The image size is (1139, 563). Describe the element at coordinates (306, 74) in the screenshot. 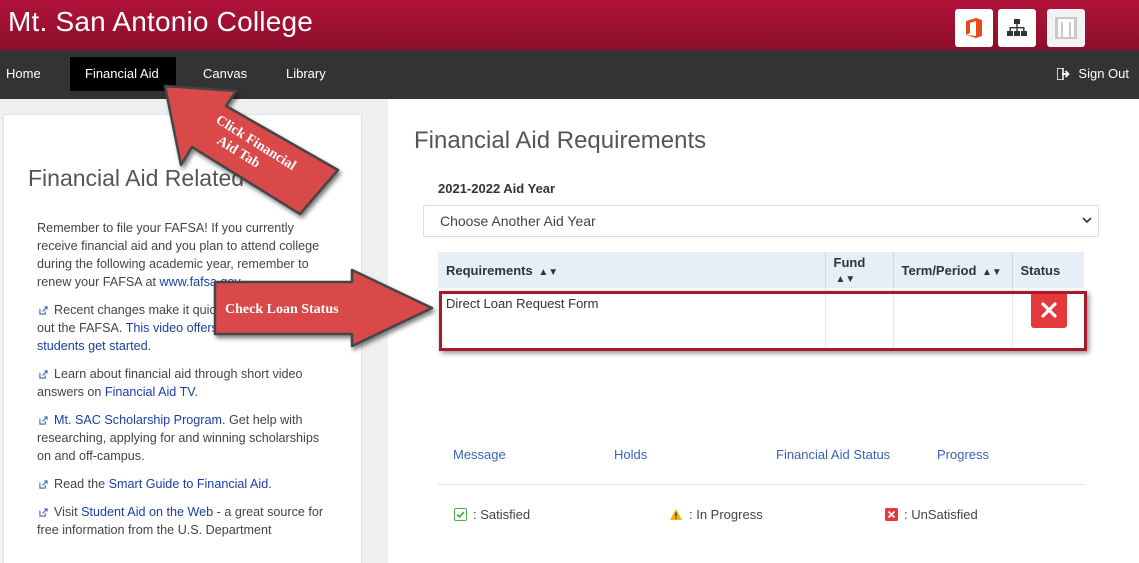

I see `nav-library: Library` at that location.